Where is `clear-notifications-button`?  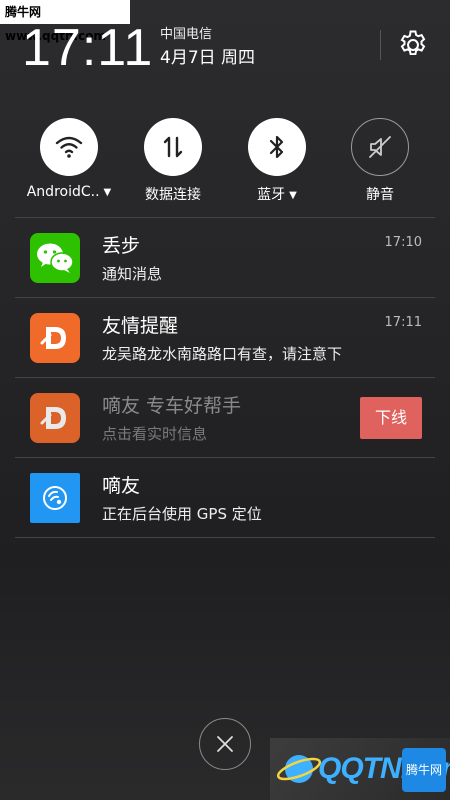
clear-notifications-button is located at coordinates (225, 744).